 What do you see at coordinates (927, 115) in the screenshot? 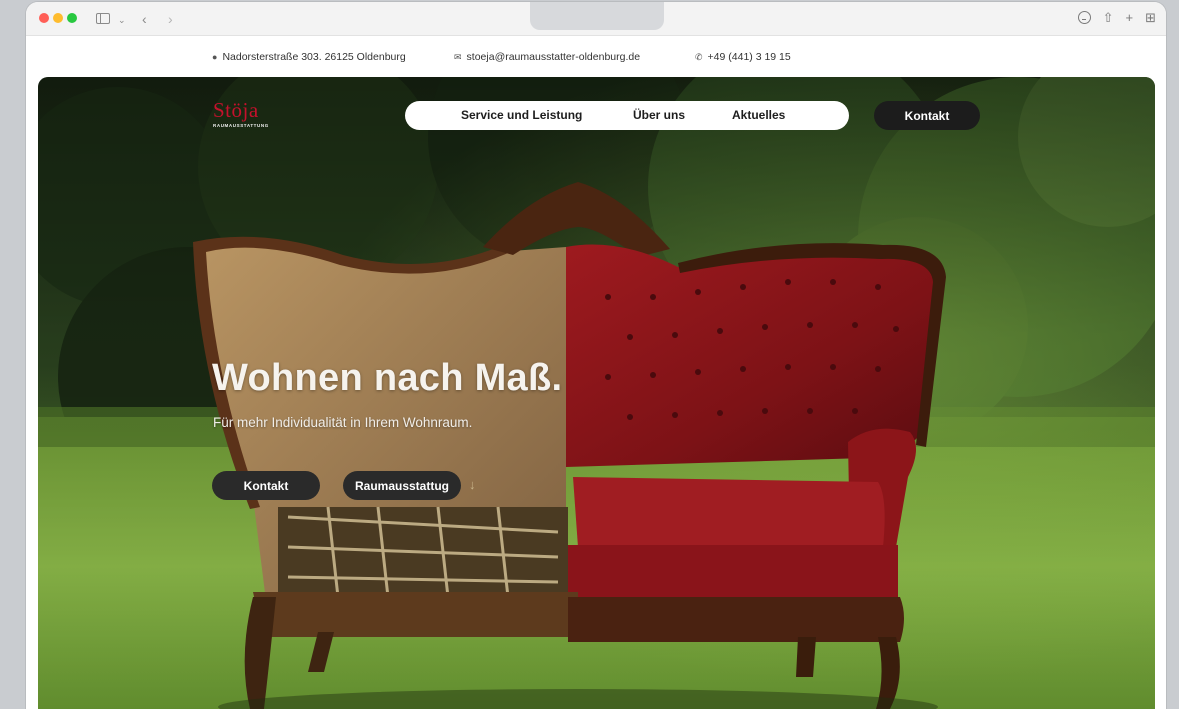
I see `header-contact-button: Kontakt` at bounding box center [927, 115].